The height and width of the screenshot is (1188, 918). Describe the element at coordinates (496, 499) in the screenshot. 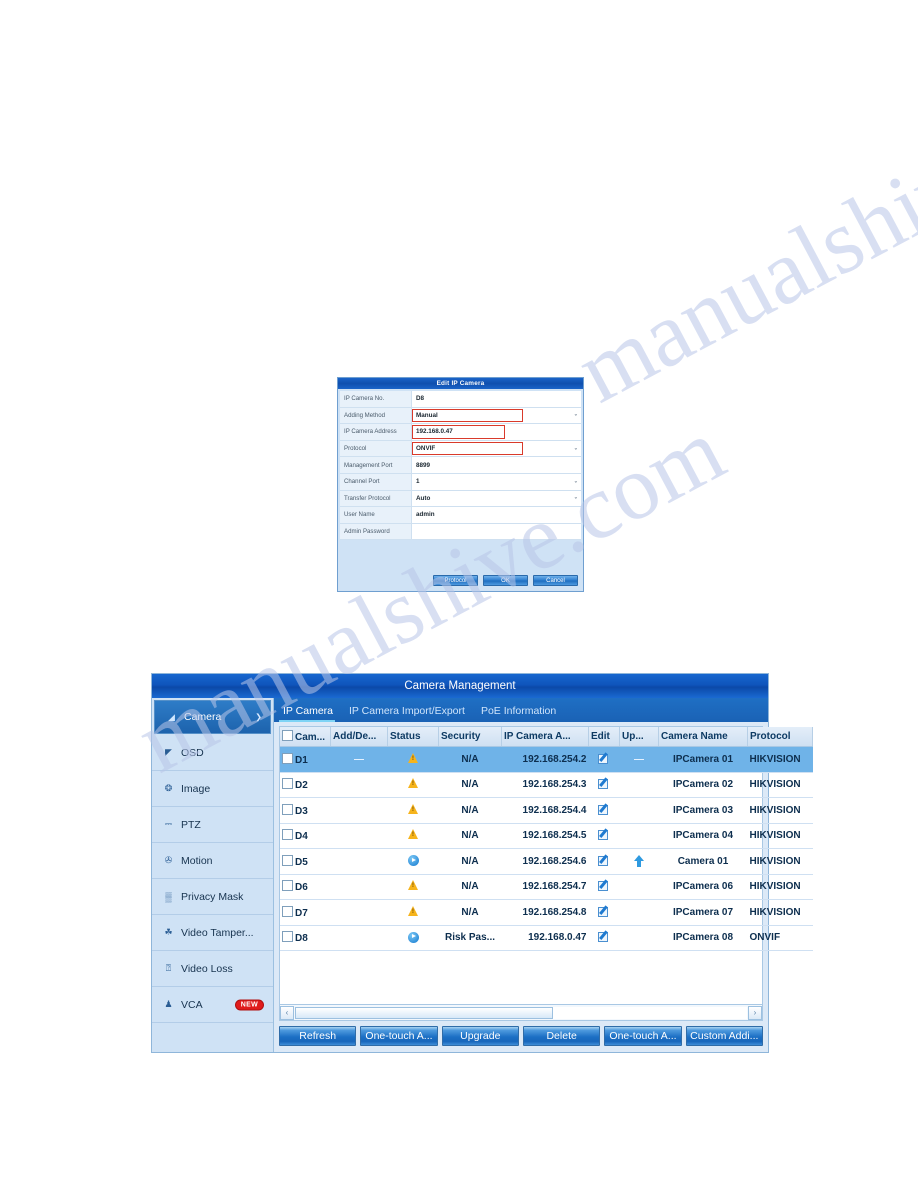

I see `dialog-field-select: Auto ⌄` at that location.